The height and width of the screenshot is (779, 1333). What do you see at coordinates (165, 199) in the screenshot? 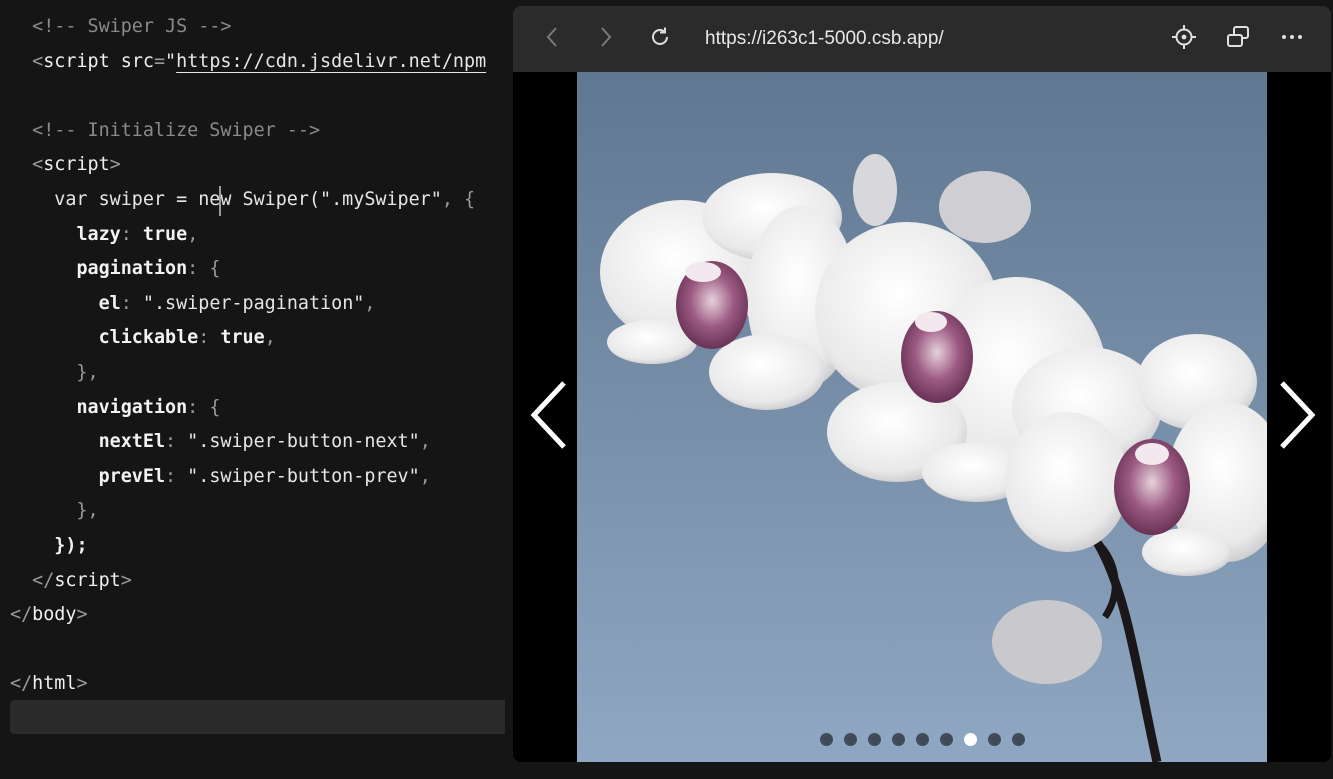
I see `code-token: var swiper = new Swiper(` at bounding box center [165, 199].